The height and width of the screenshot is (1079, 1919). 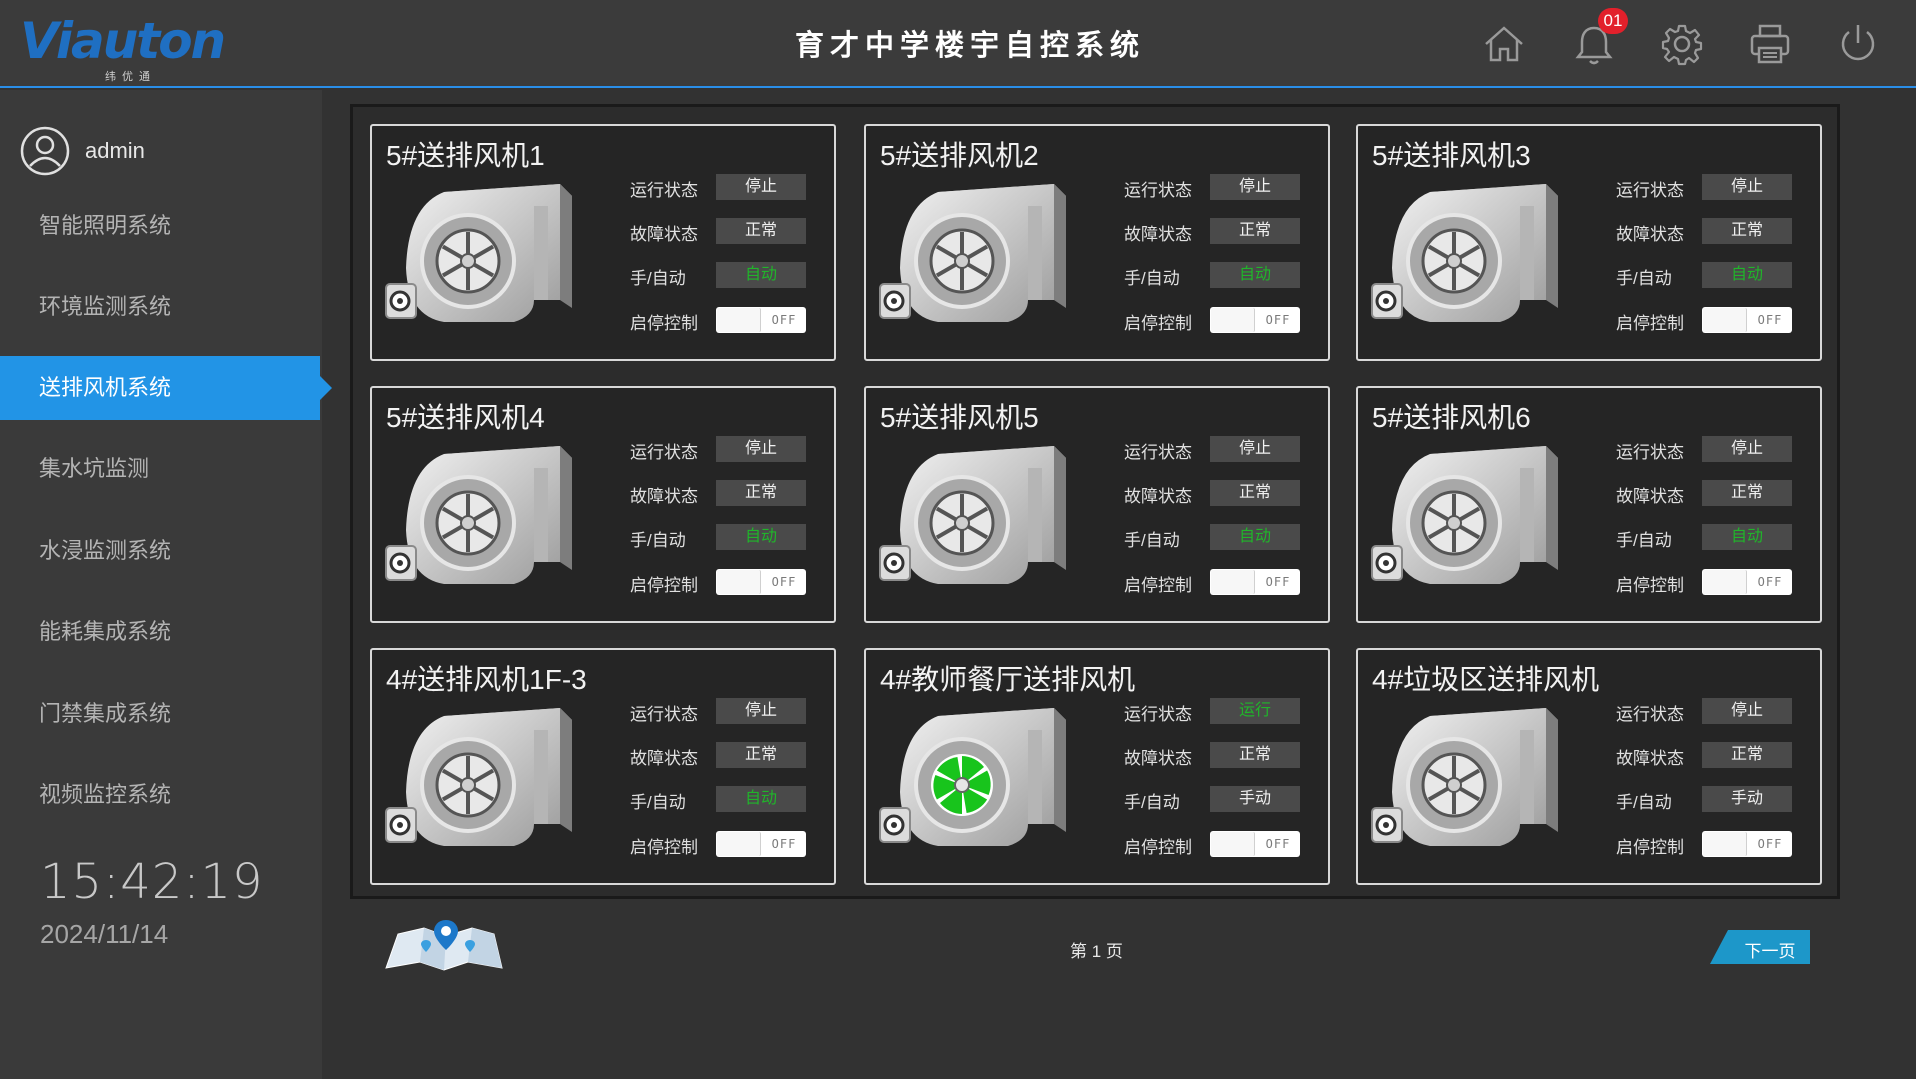 What do you see at coordinates (486, 679) in the screenshot?
I see `fan-name: 4#送排风机1F-3` at bounding box center [486, 679].